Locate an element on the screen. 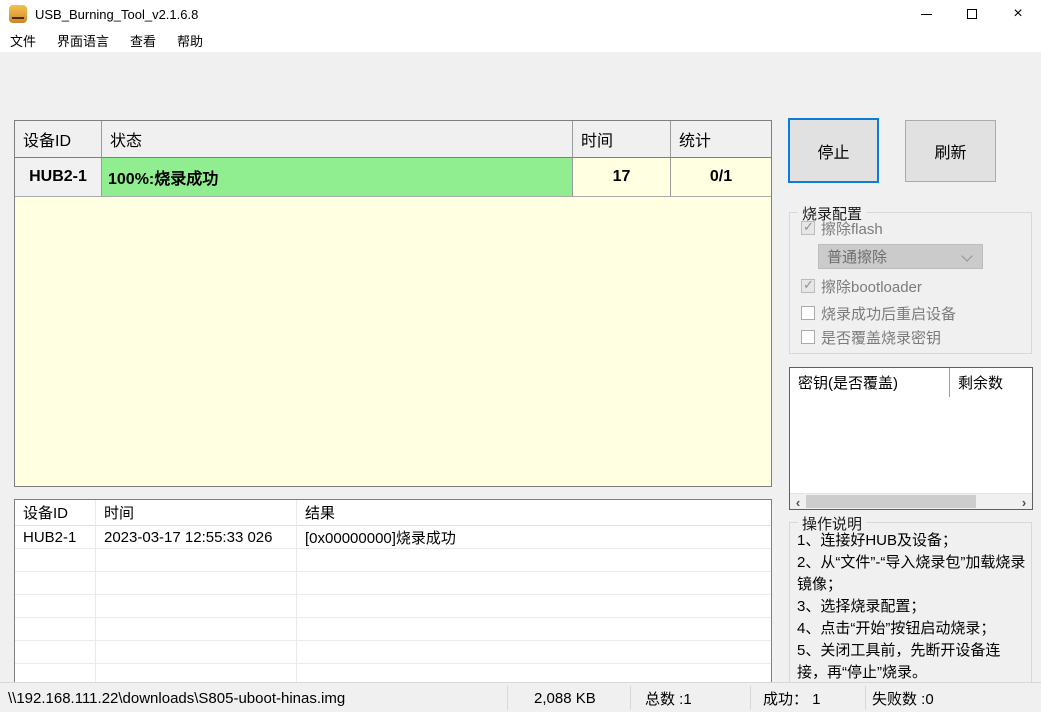  menu-view: 查看 is located at coordinates (143, 40).